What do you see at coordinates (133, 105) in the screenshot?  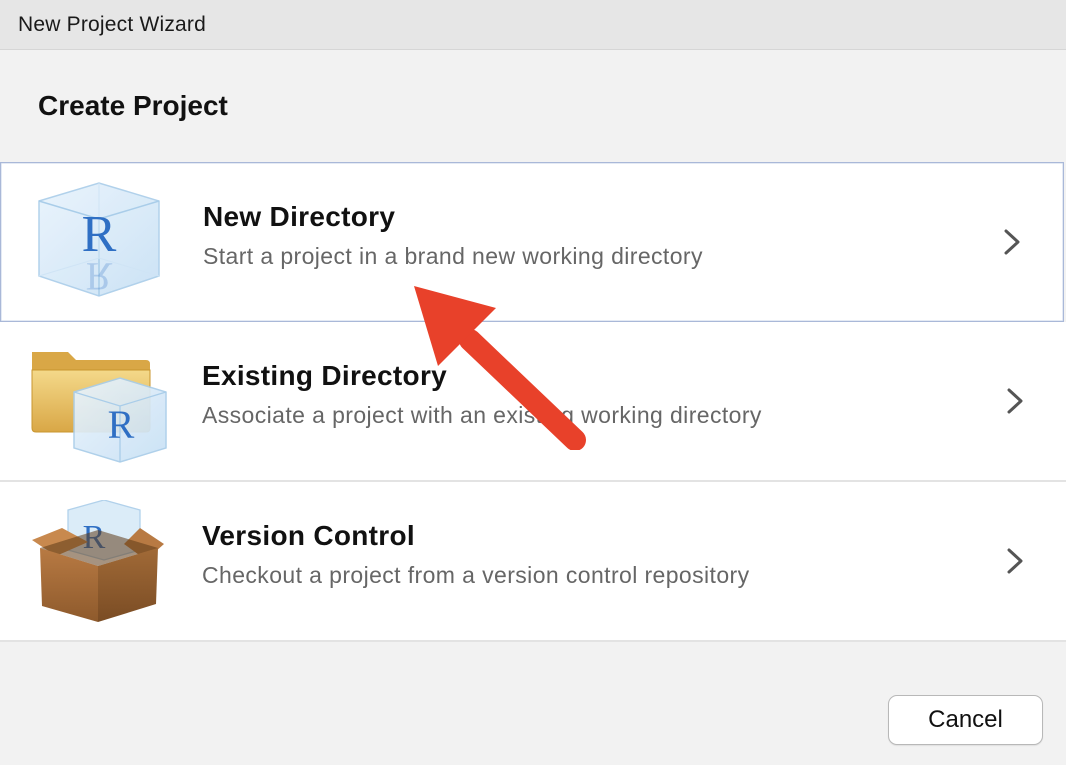 I see `dialog-heading: Create Project` at bounding box center [133, 105].